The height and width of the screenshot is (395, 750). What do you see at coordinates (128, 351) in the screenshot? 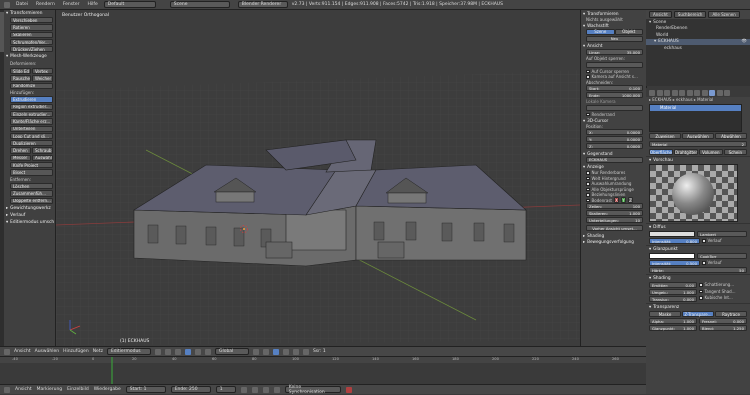
I see `mode-select: Editiermodus` at bounding box center [128, 351].